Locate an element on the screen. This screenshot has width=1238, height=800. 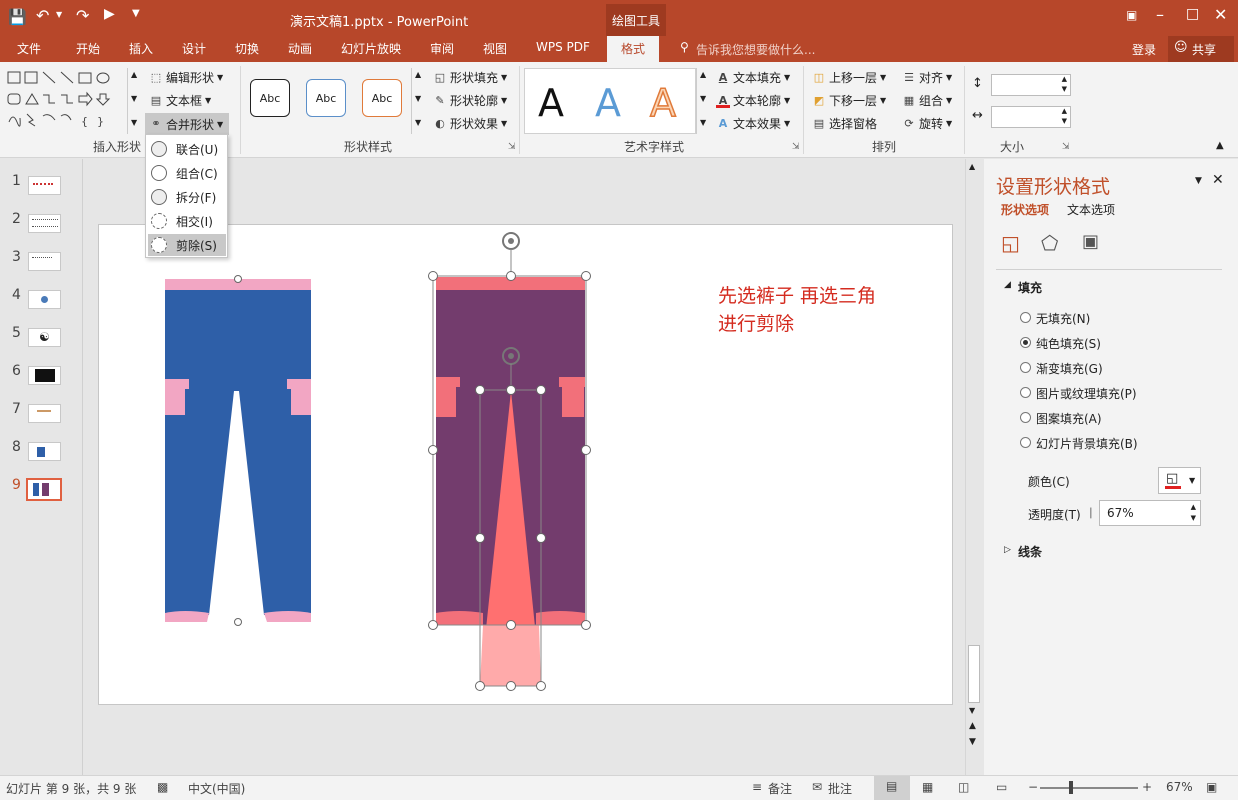
wordart-style-3: A is located at coordinates (663, 103).